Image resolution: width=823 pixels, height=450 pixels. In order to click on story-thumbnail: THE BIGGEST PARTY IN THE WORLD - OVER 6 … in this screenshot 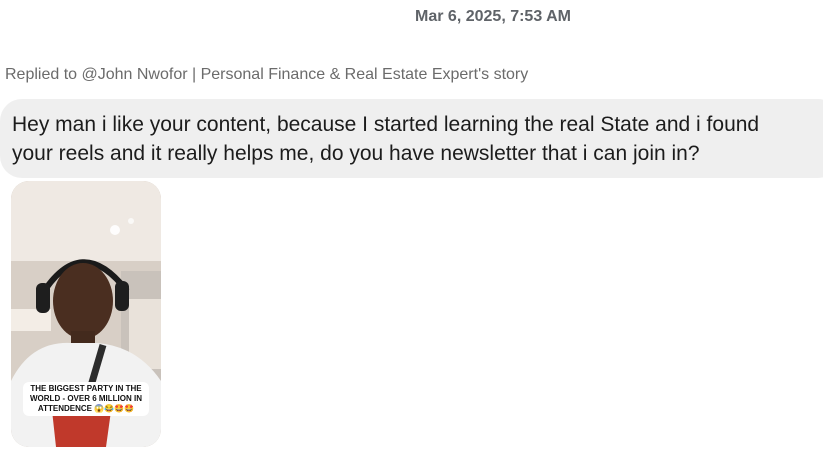, I will do `click(86, 314)`.